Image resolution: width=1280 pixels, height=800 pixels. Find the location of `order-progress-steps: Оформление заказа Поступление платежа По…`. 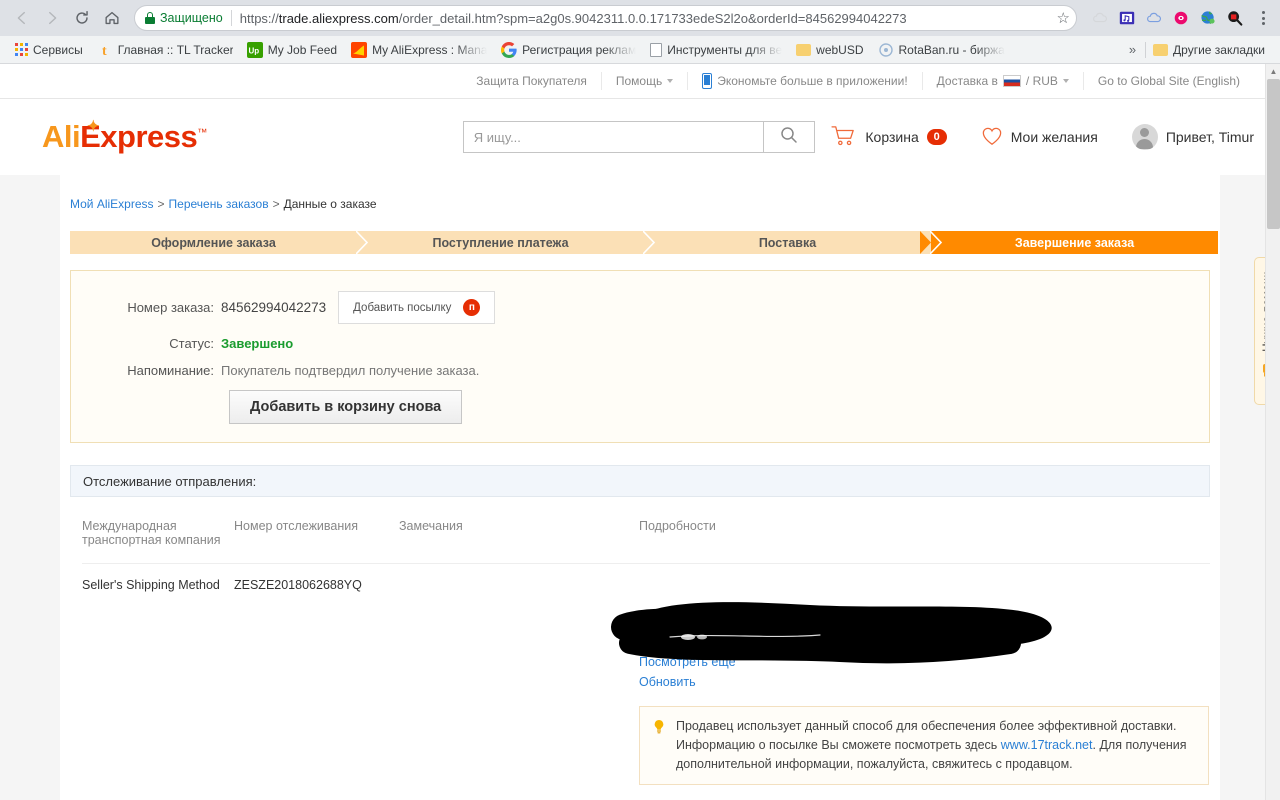

order-progress-steps: Оформление заказа Поступление платежа По… is located at coordinates (644, 242).